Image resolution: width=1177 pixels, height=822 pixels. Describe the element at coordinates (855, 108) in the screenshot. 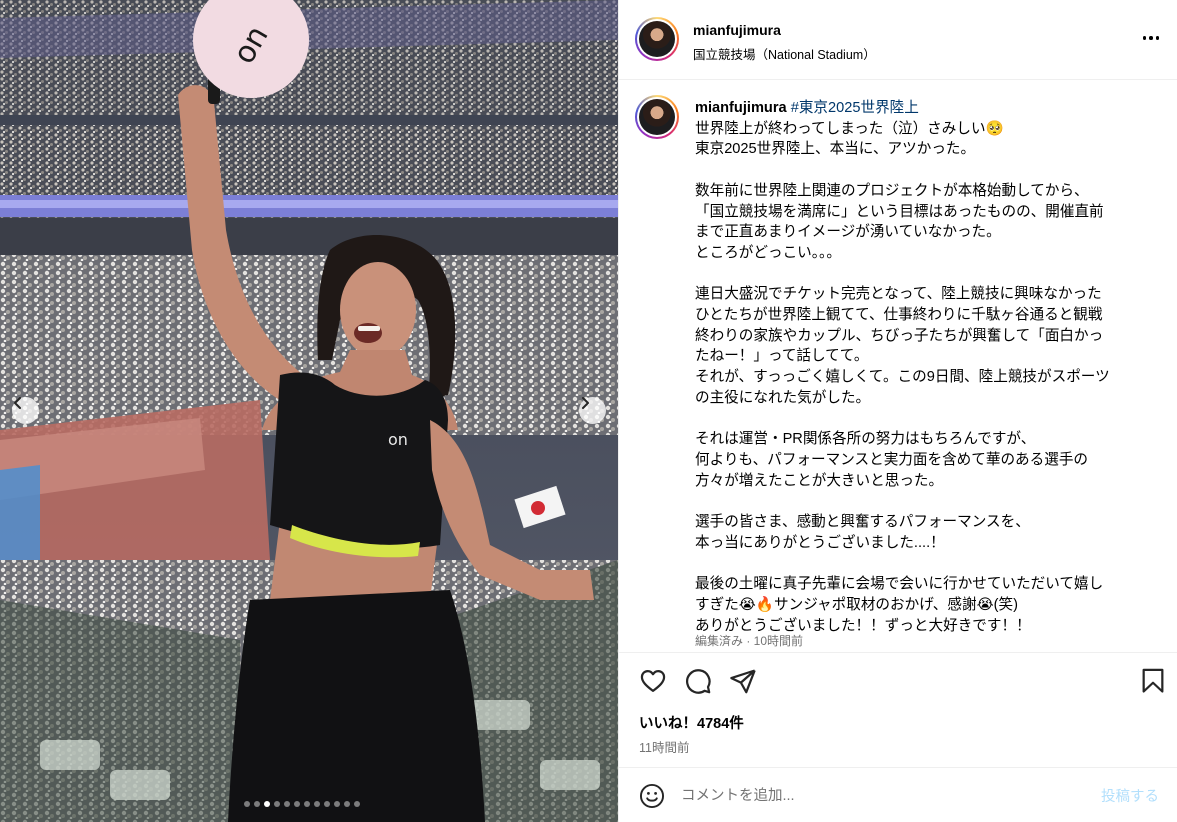

I see `hashtag-link: #東京2025世界陸上` at that location.